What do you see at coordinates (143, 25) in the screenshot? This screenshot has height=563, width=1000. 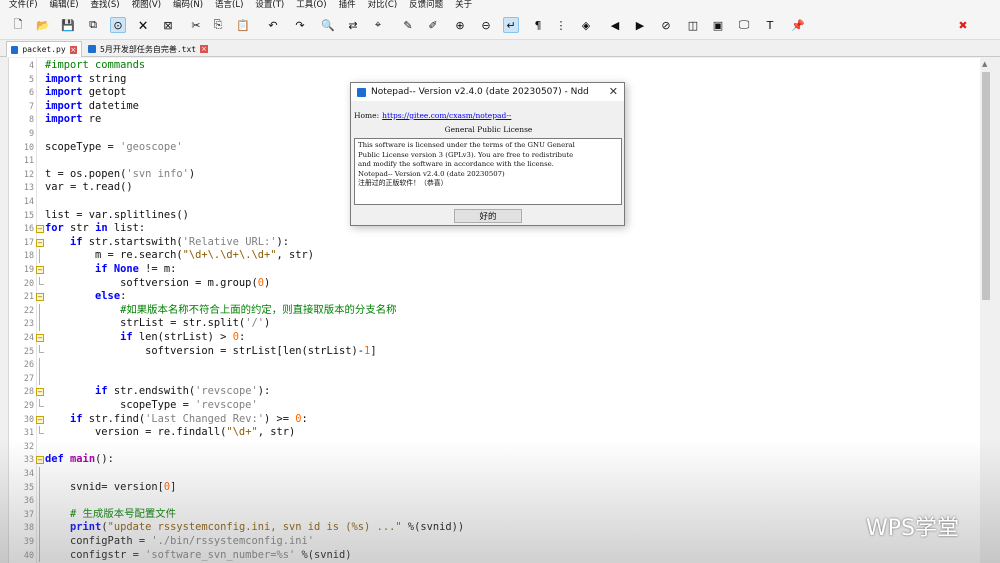 I see `close-icon: 🗙` at bounding box center [143, 25].